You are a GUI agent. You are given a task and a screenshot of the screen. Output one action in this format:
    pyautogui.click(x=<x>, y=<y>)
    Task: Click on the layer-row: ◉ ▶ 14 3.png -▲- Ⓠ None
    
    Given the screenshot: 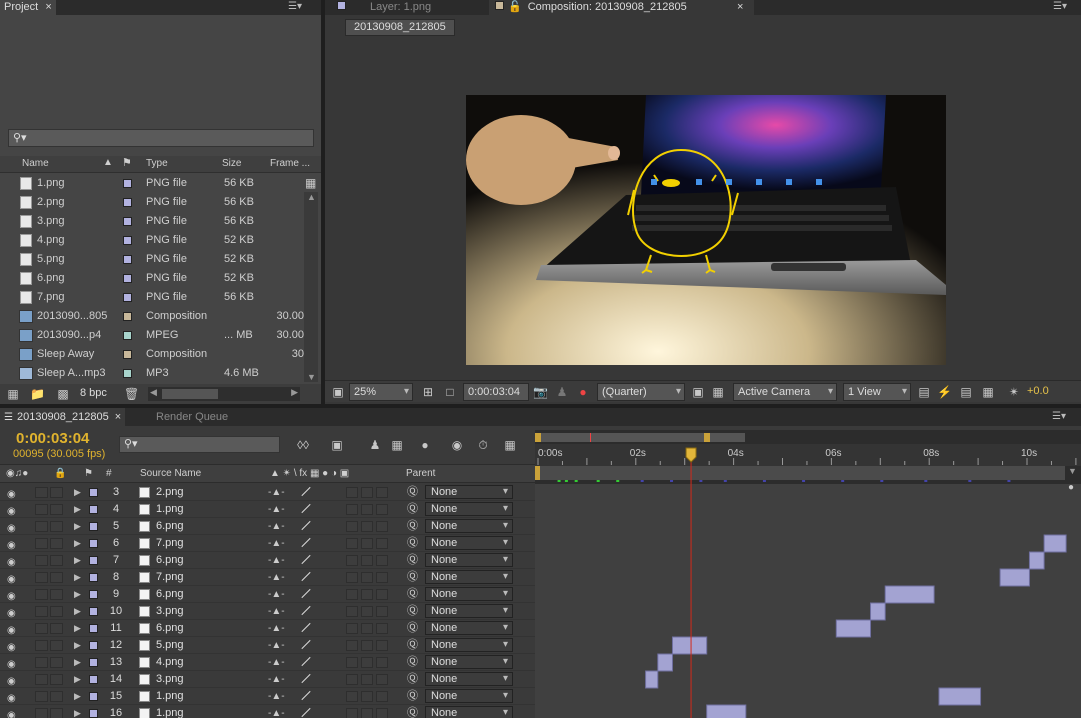 What is the action you would take?
    pyautogui.click(x=267, y=679)
    